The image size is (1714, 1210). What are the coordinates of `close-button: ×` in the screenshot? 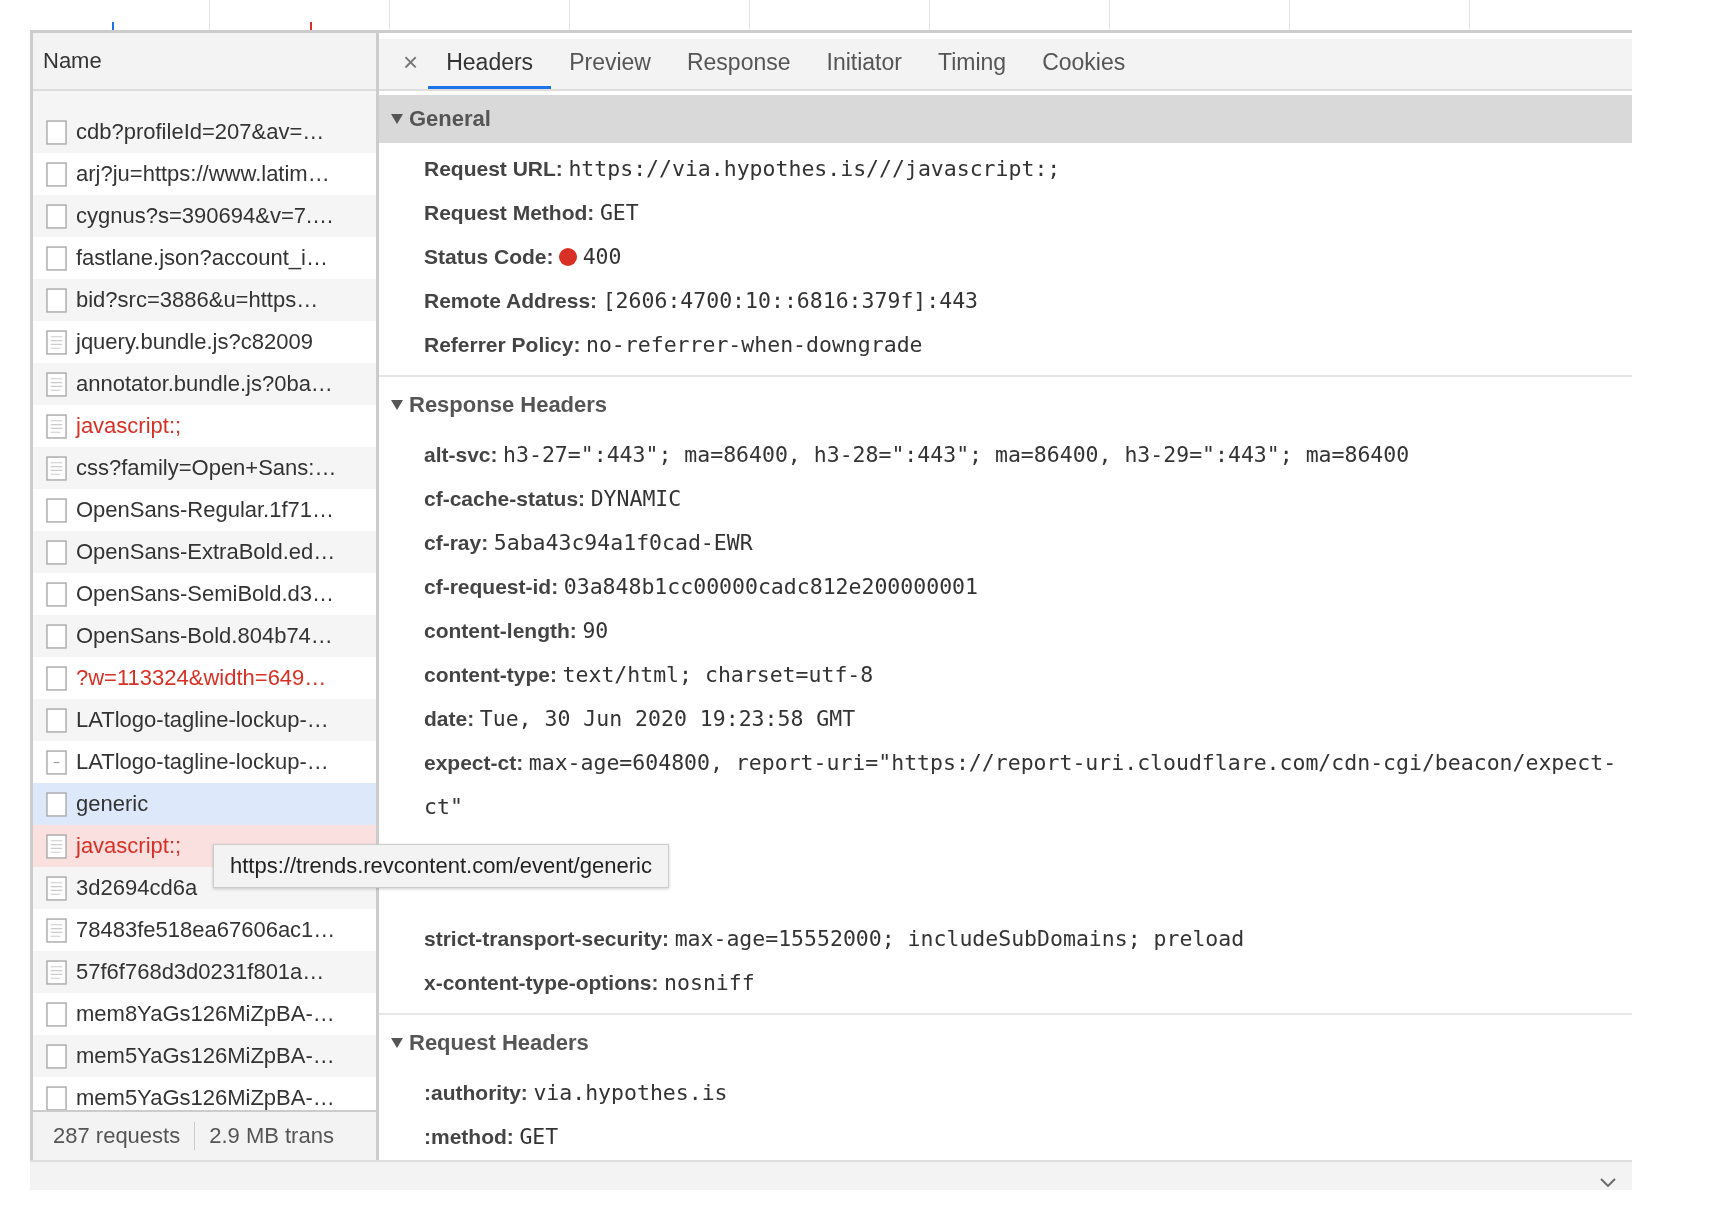 It's located at (411, 64).